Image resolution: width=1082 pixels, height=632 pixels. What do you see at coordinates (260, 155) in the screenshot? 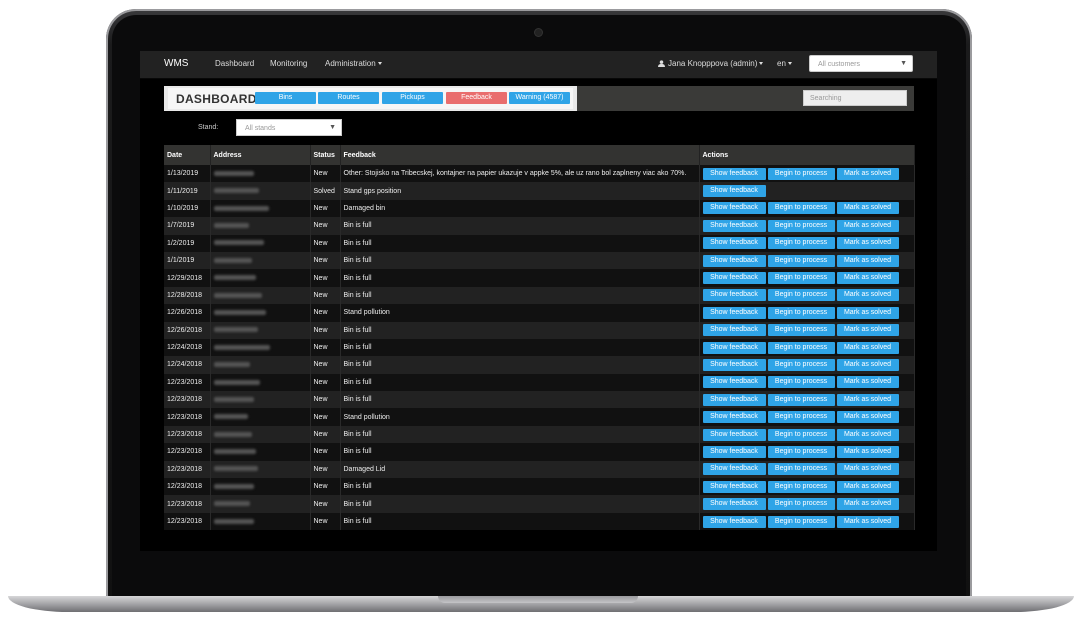
I see `column-header-address: Address` at bounding box center [260, 155].